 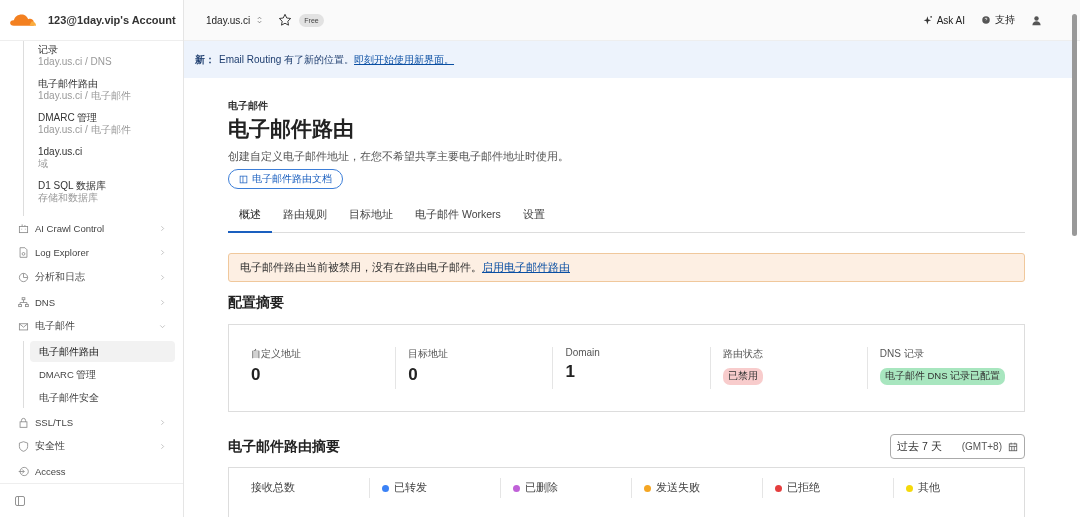 What do you see at coordinates (102, 397) in the screenshot?
I see `sidebar-subitem: 电子邮件安全` at bounding box center [102, 397].